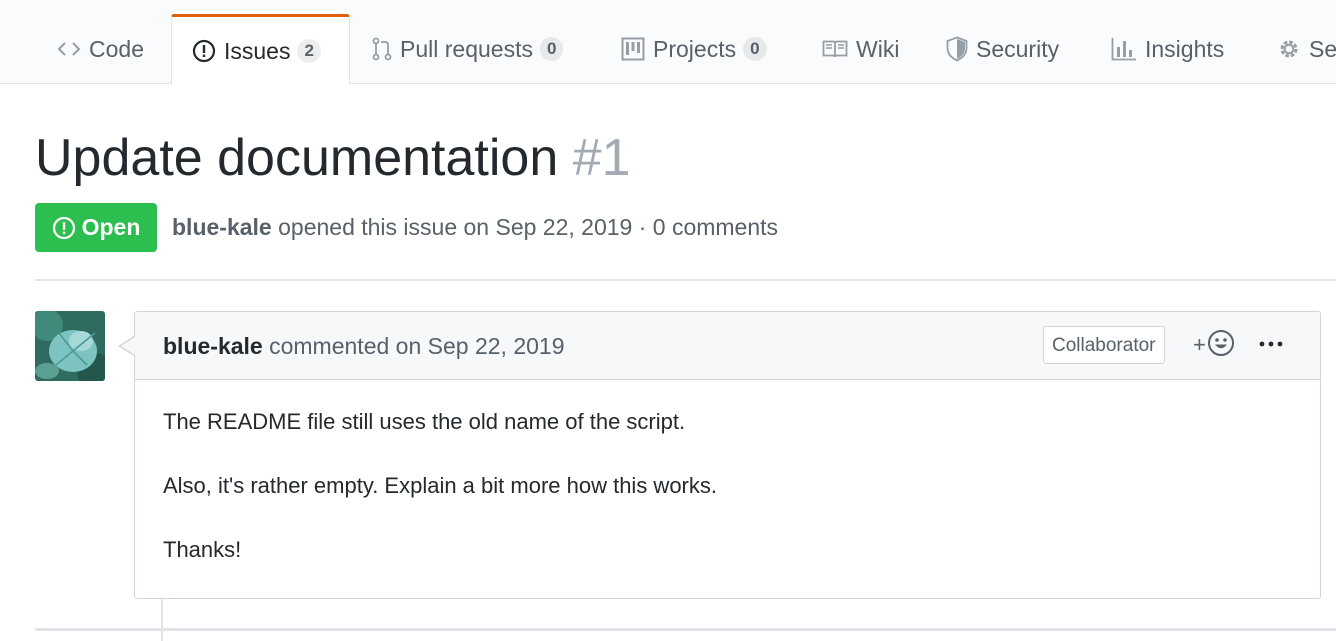  Describe the element at coordinates (633, 49) in the screenshot. I see `project-icon` at that location.